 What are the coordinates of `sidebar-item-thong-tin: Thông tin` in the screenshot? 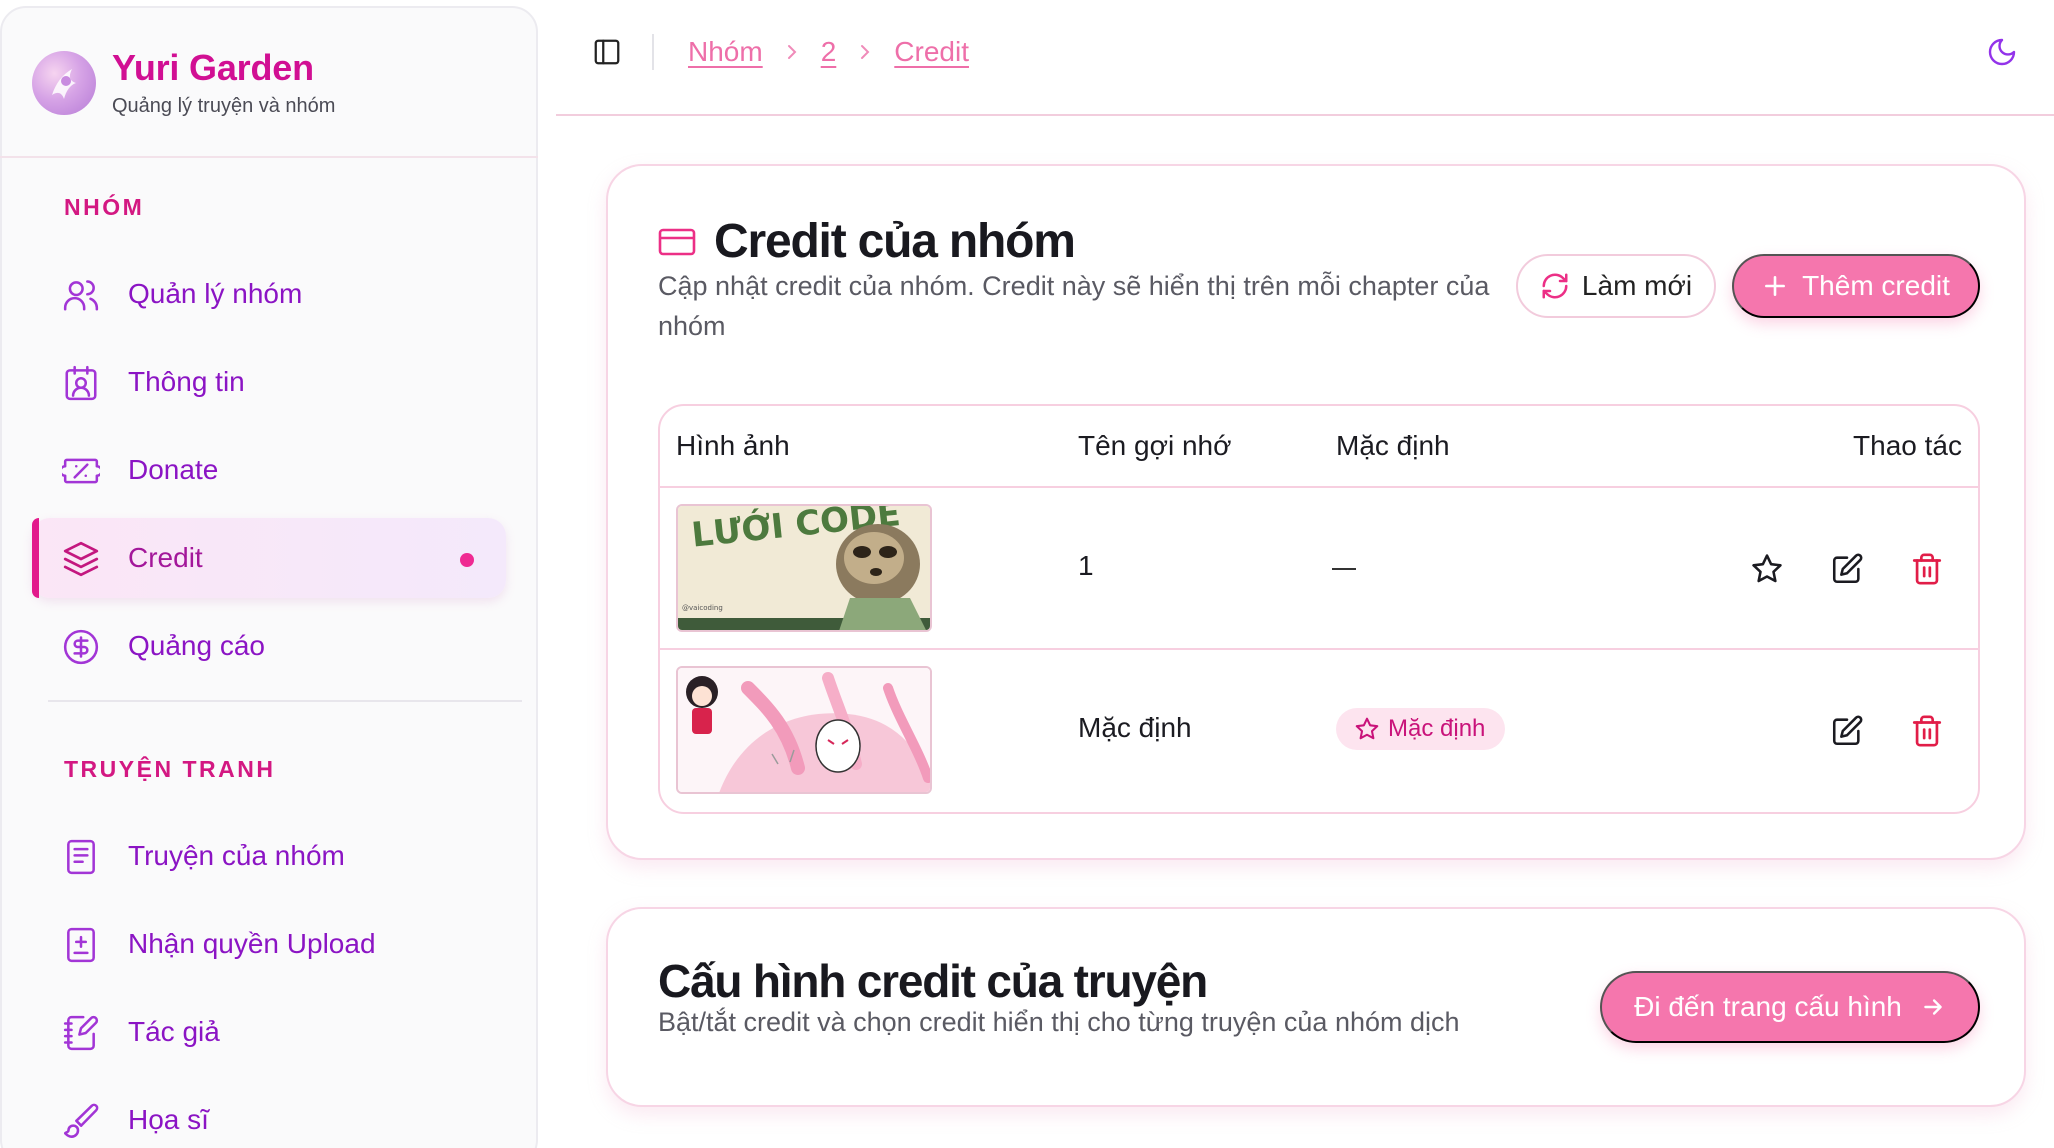 It's located at (269, 382).